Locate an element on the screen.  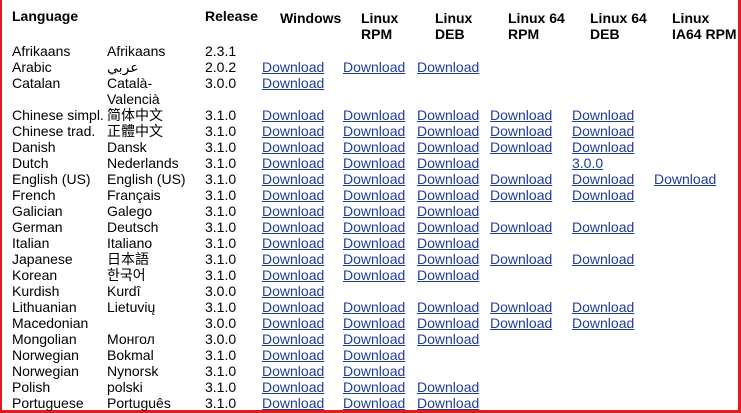
native-name-cell: Kurdî is located at coordinates (124, 291).